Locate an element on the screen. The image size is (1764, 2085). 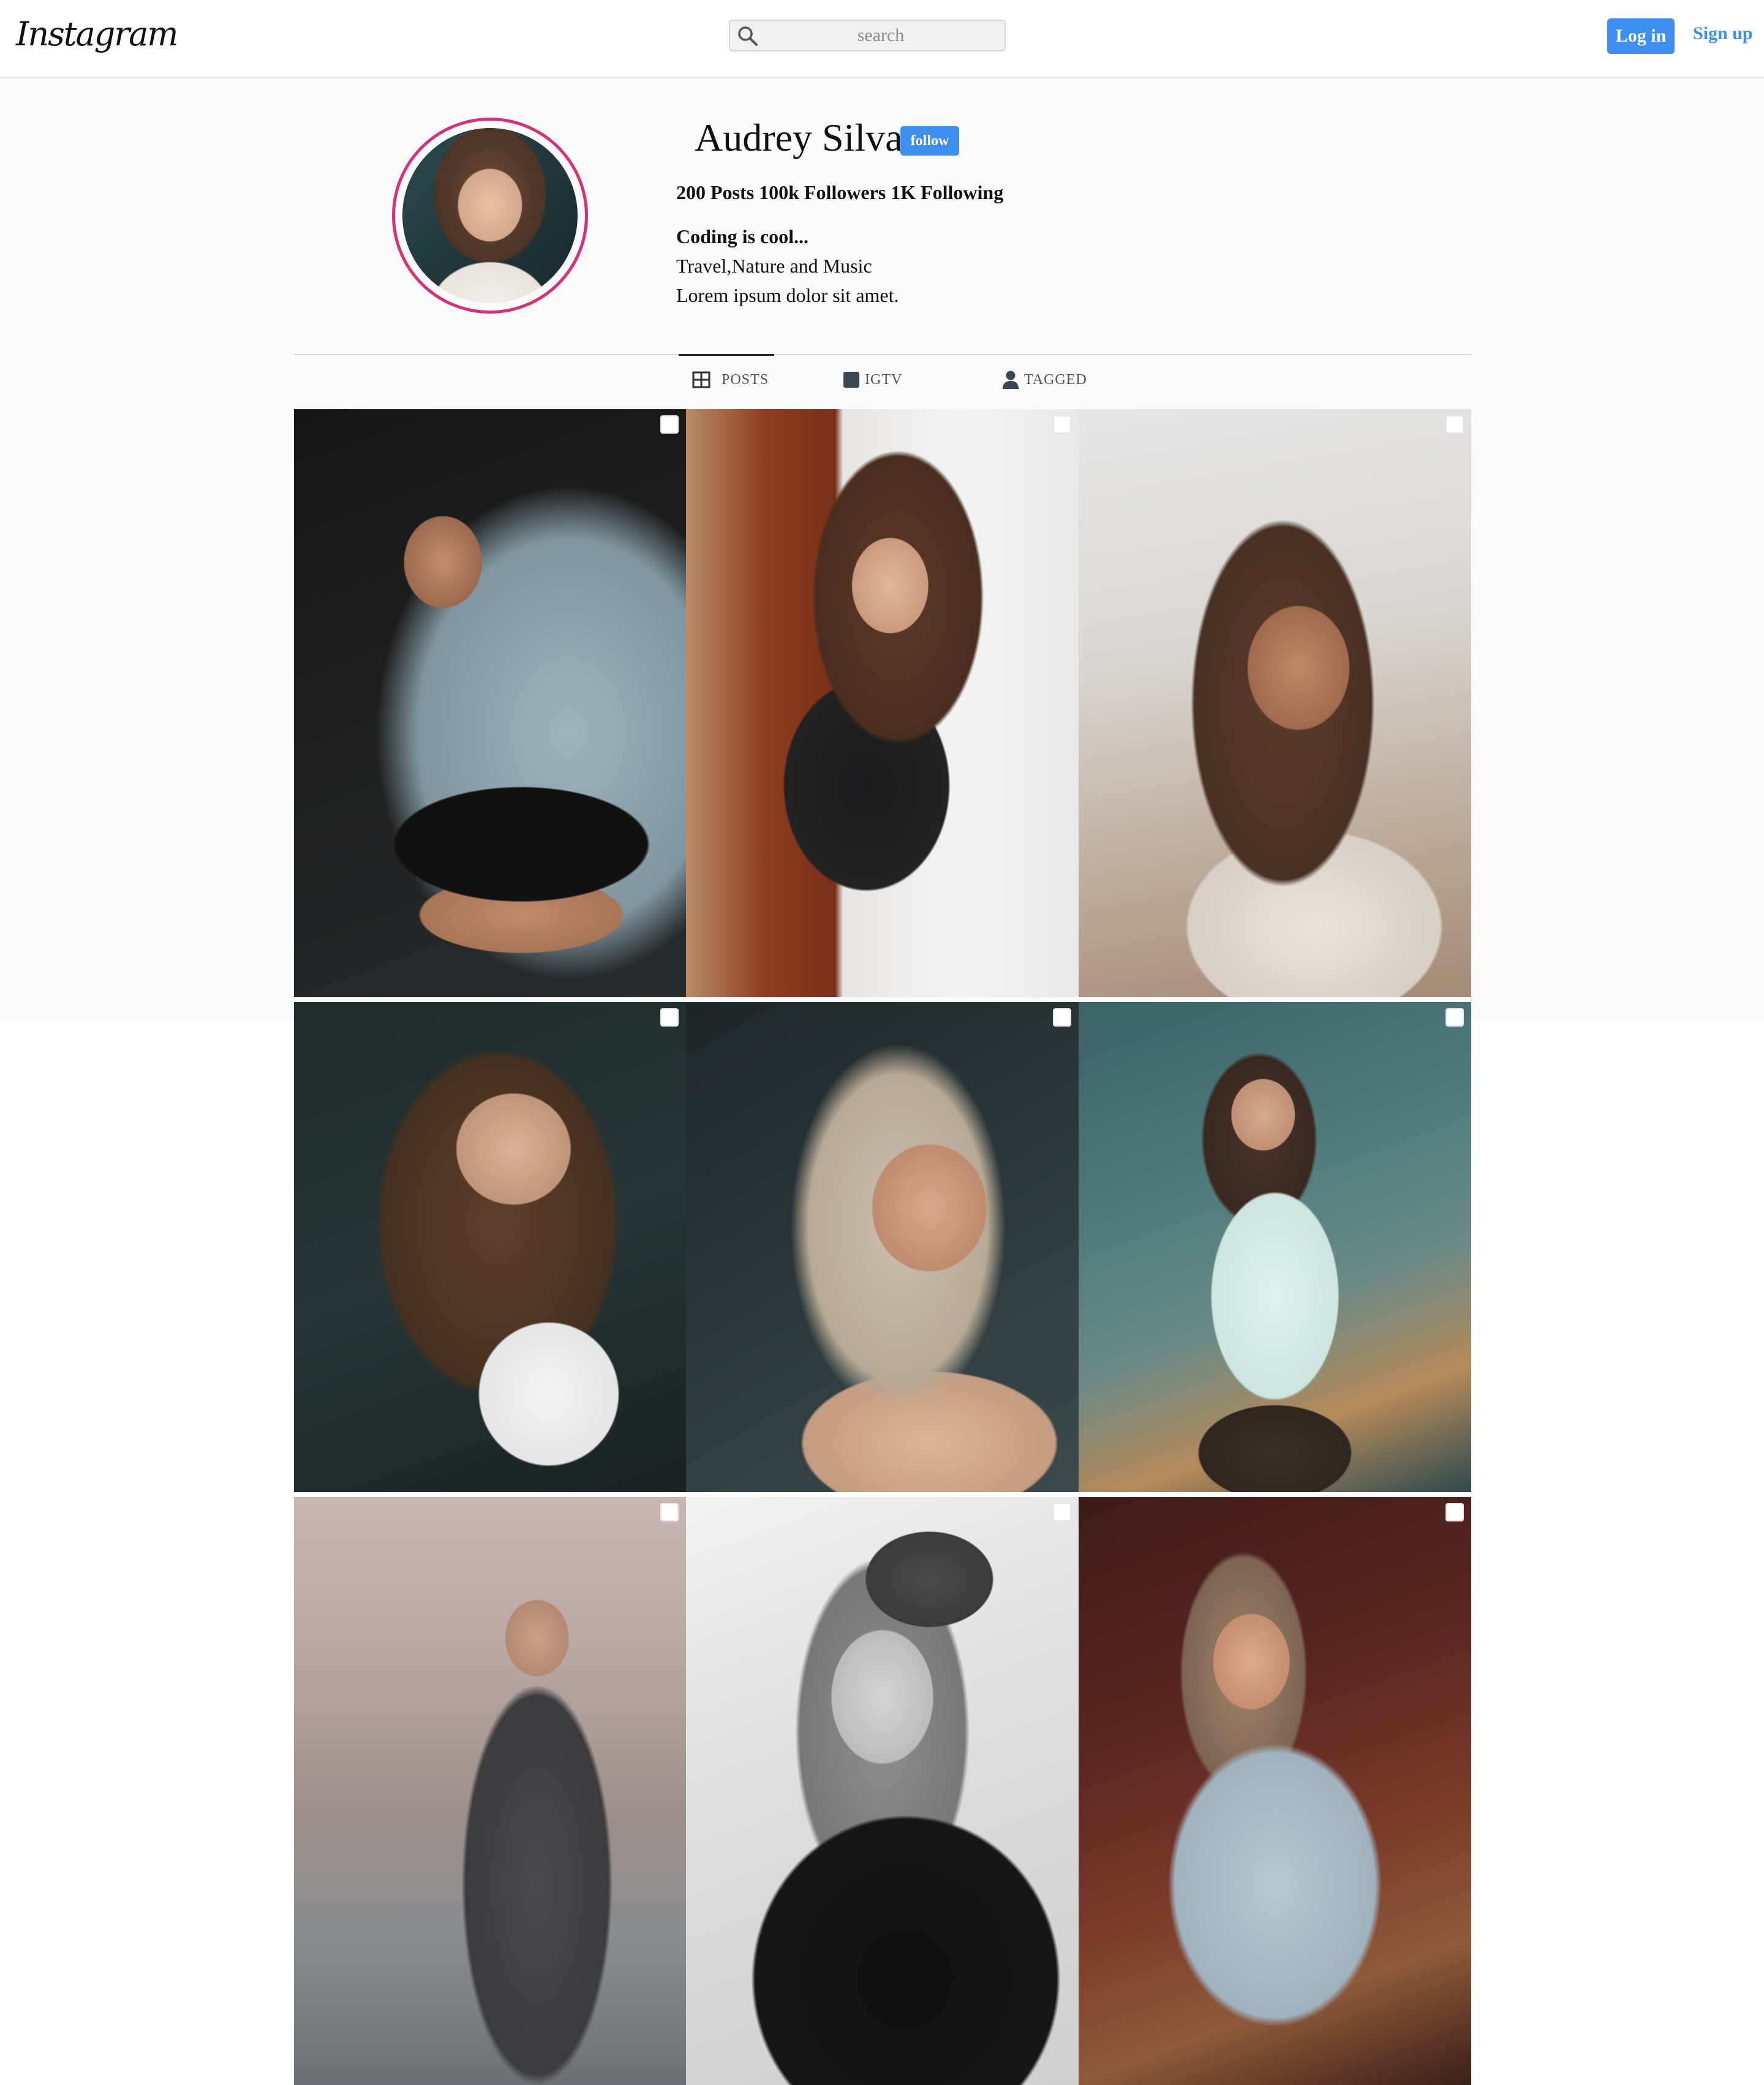
signup-link: Sign up is located at coordinates (1723, 33).